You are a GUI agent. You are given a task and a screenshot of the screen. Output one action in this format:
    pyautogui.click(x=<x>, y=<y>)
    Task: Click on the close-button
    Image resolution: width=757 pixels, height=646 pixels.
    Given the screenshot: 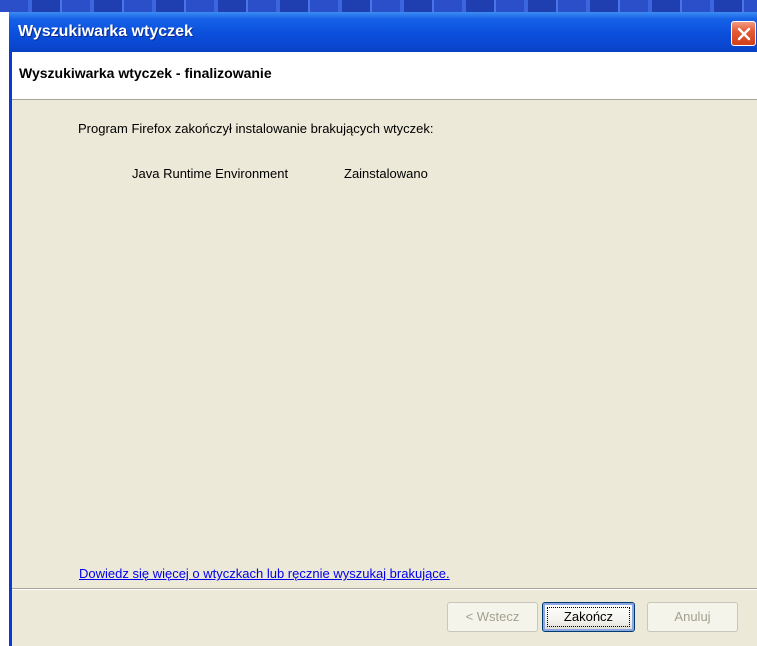 What is the action you would take?
    pyautogui.click(x=743, y=33)
    